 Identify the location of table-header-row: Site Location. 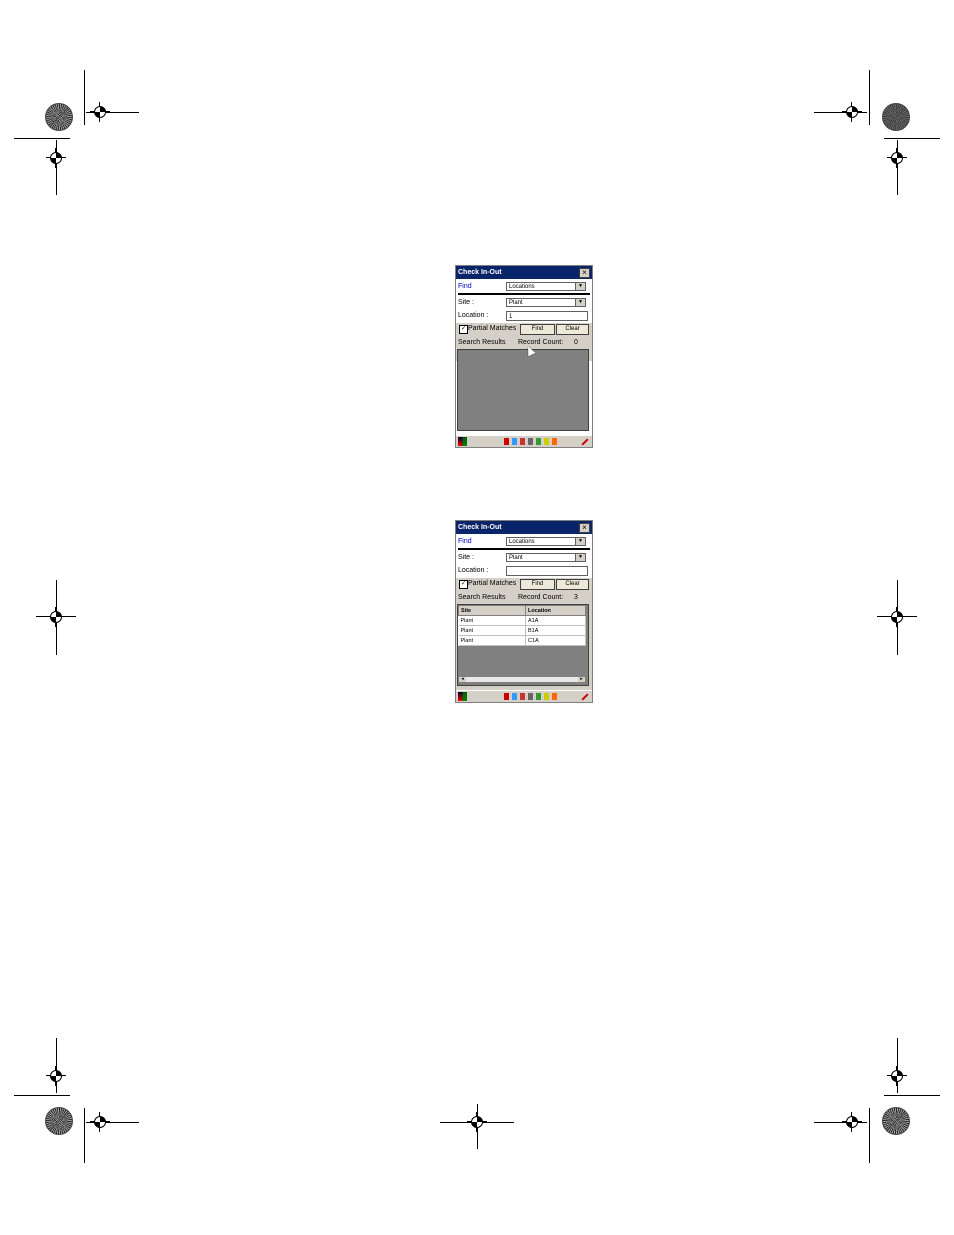
(522, 610).